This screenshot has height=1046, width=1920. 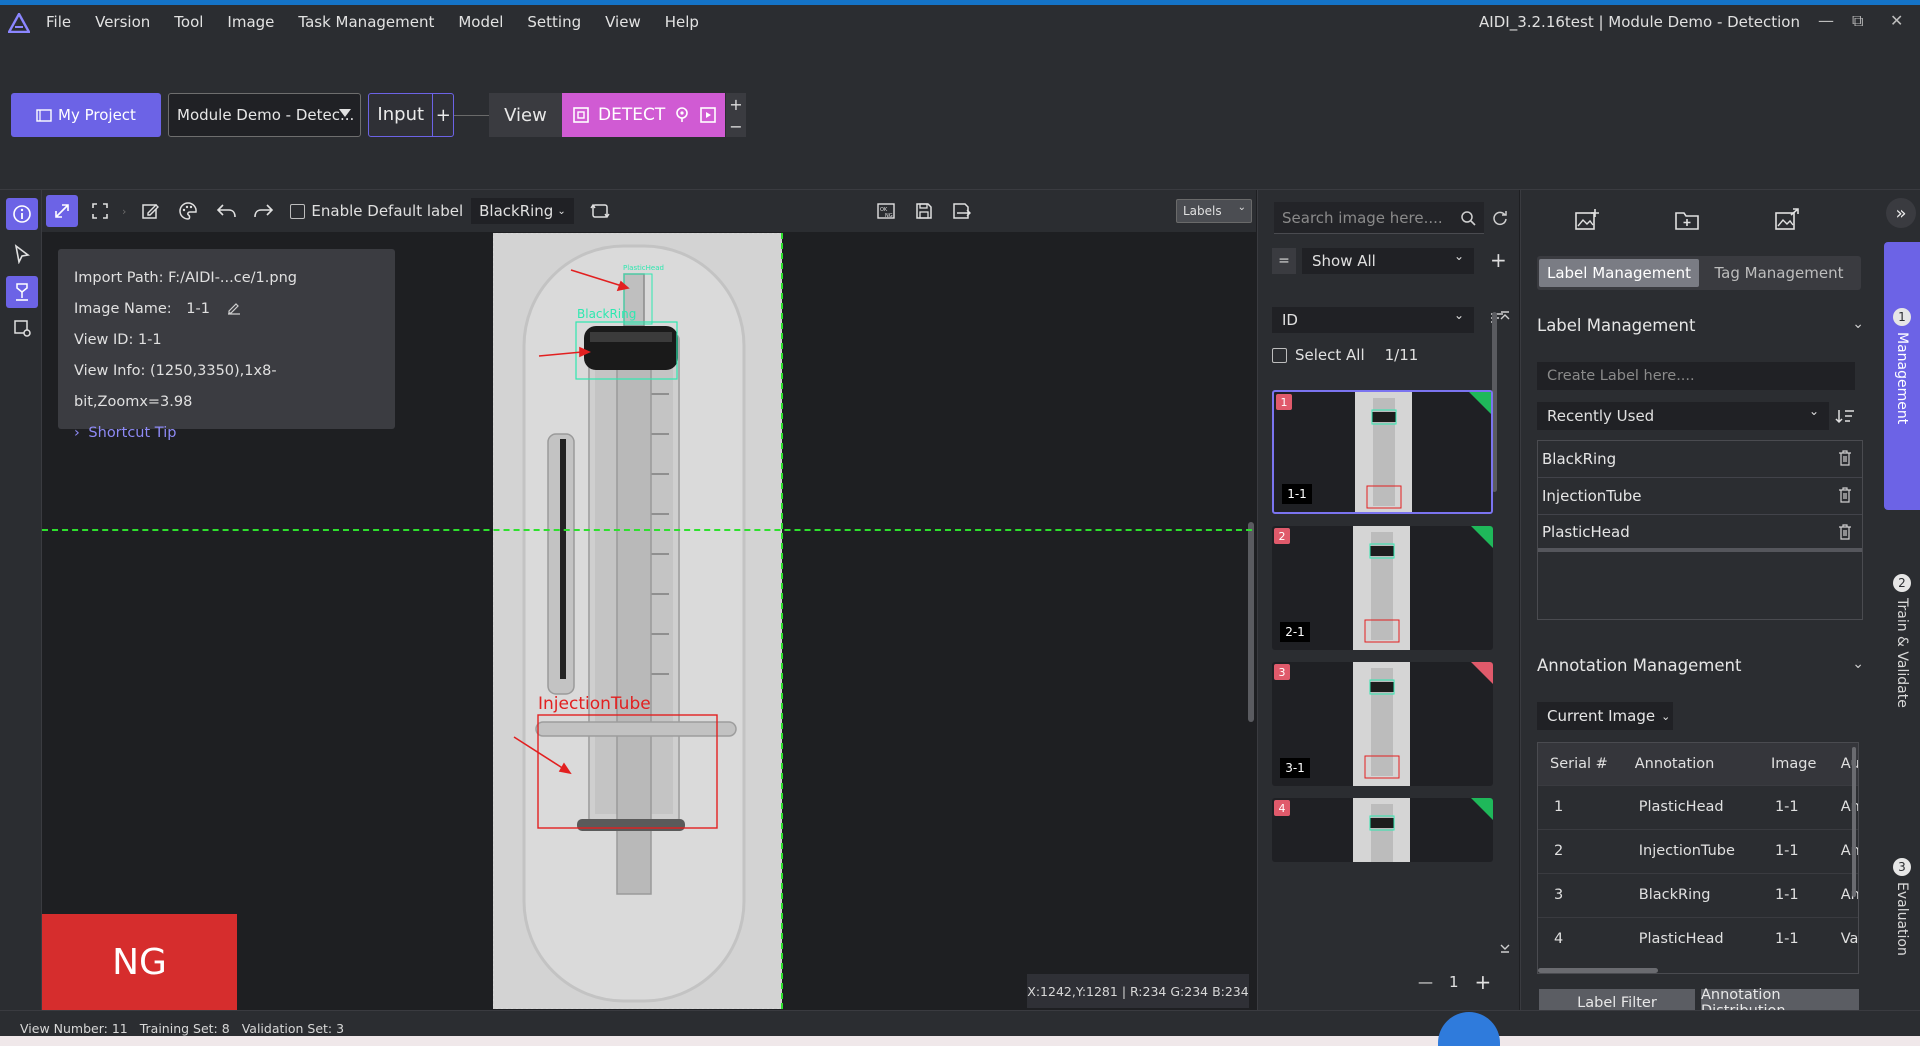 I want to click on image-thumbnail: 3 3-1, so click(x=1382, y=724).